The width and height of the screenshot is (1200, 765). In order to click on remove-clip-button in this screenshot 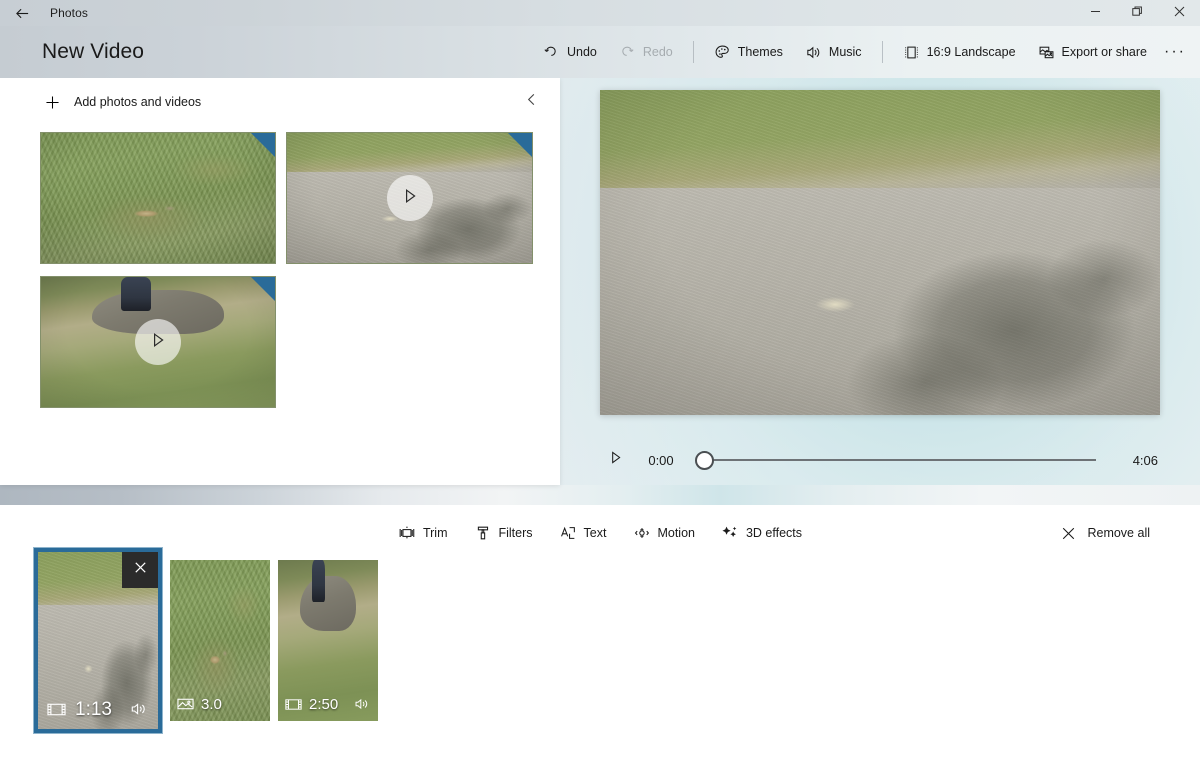, I will do `click(140, 570)`.